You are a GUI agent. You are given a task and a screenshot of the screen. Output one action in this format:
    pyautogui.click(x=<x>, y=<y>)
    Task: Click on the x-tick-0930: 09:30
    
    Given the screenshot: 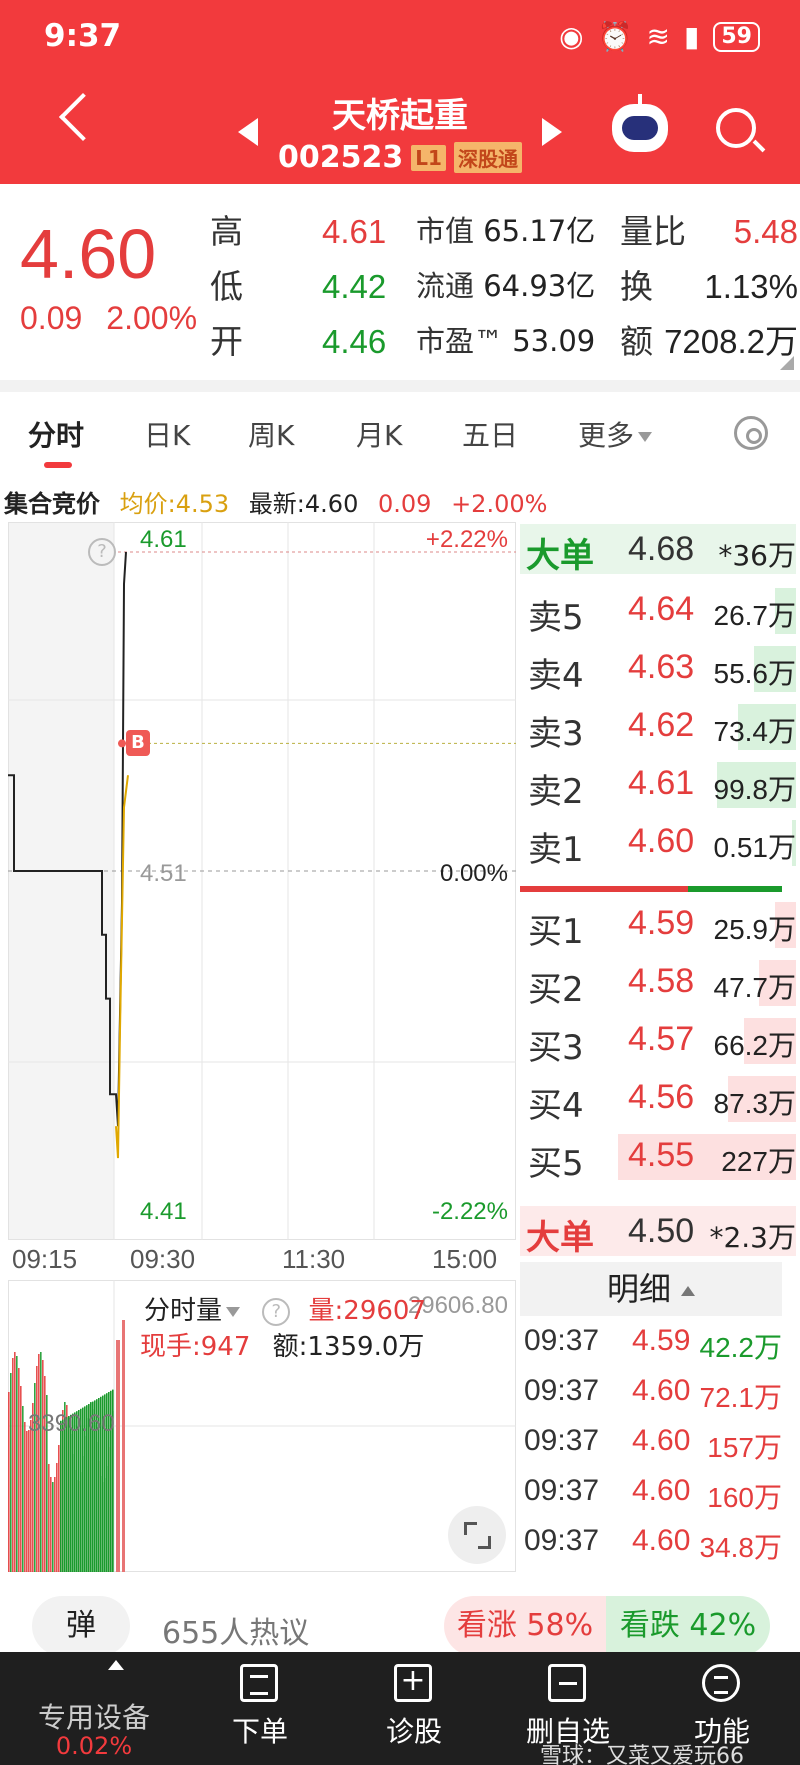 What is the action you would take?
    pyautogui.click(x=163, y=1259)
    